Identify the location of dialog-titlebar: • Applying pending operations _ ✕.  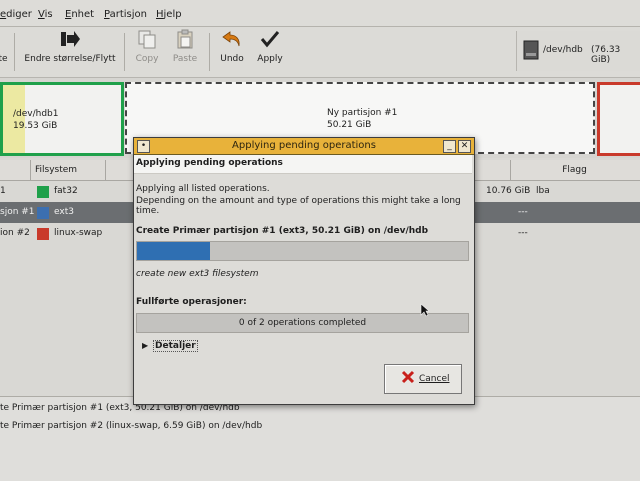
(304, 146).